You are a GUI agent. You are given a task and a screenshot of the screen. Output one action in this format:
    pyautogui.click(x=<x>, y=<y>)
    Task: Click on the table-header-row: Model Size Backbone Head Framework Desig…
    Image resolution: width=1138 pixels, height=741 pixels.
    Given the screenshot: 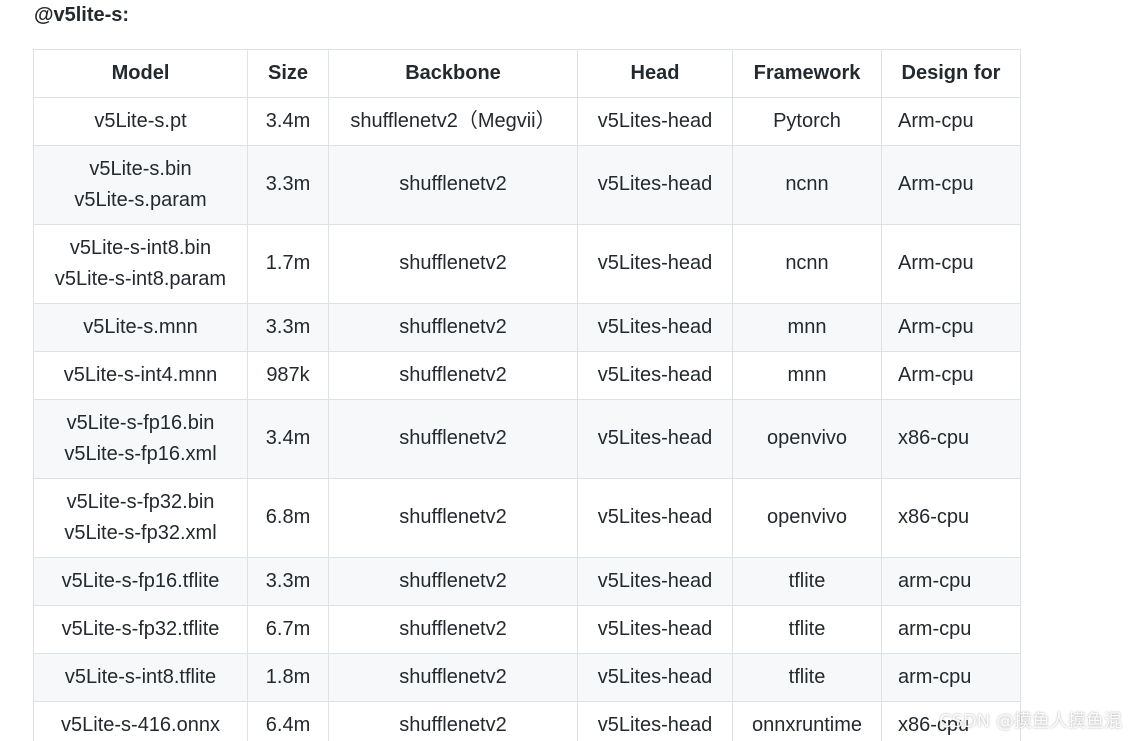 What is the action you would take?
    pyautogui.click(x=527, y=73)
    